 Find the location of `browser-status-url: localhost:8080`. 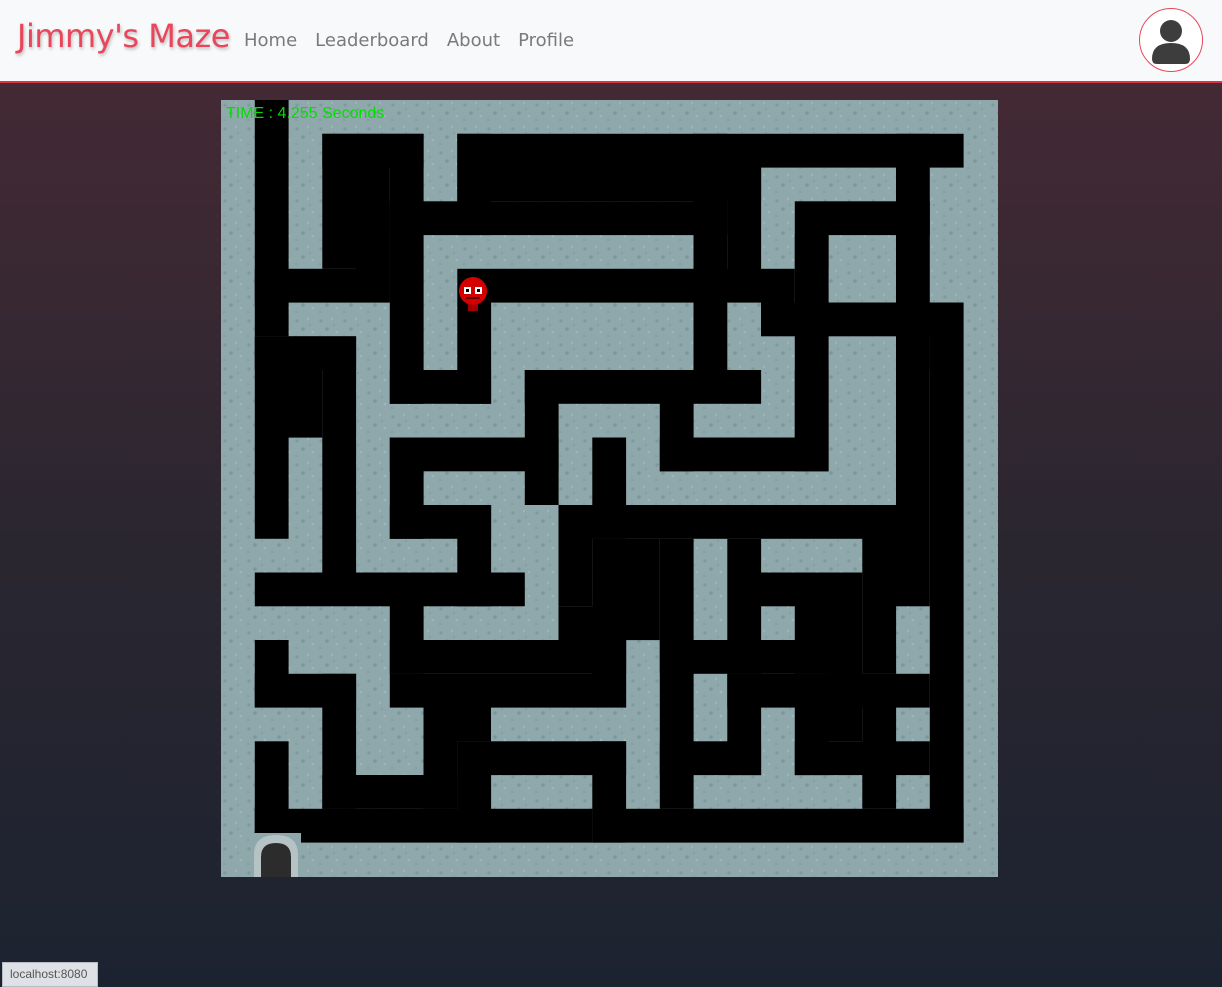

browser-status-url: localhost:8080 is located at coordinates (50, 974).